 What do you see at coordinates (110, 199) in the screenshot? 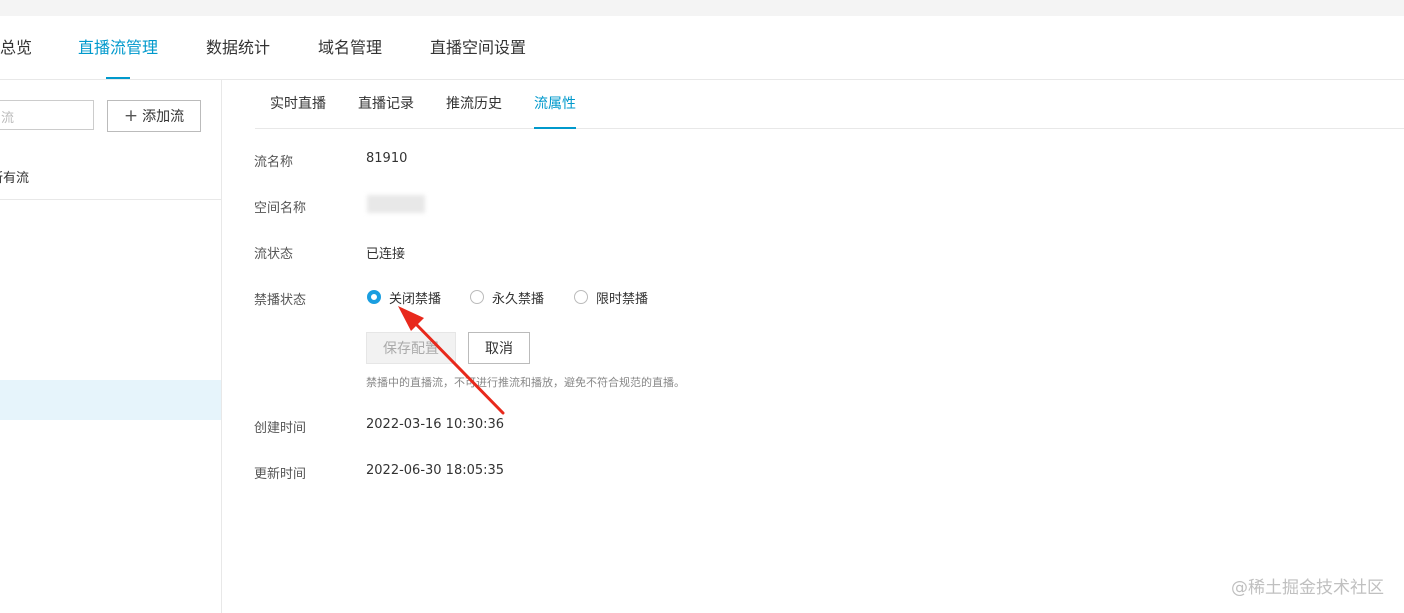
I see `left-divider` at bounding box center [110, 199].